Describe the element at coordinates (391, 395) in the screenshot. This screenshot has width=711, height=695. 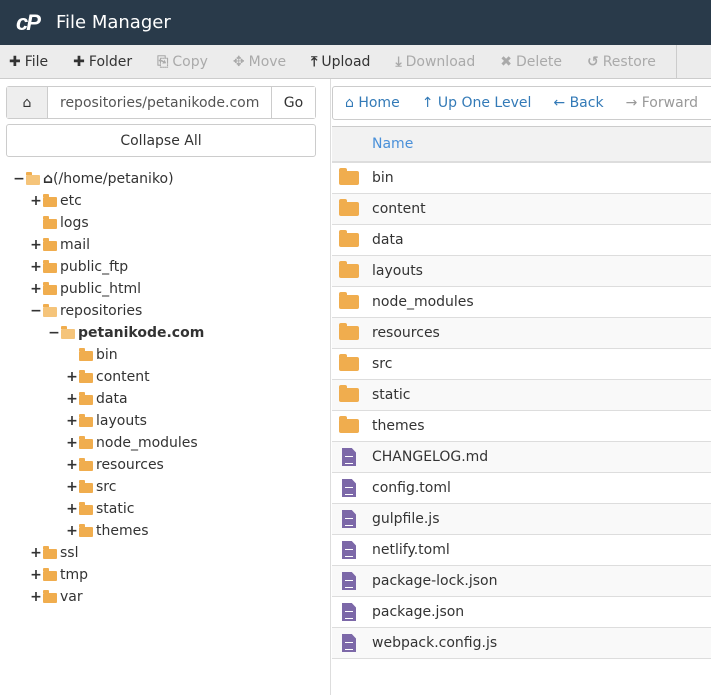
I see `file-name: static` at that location.